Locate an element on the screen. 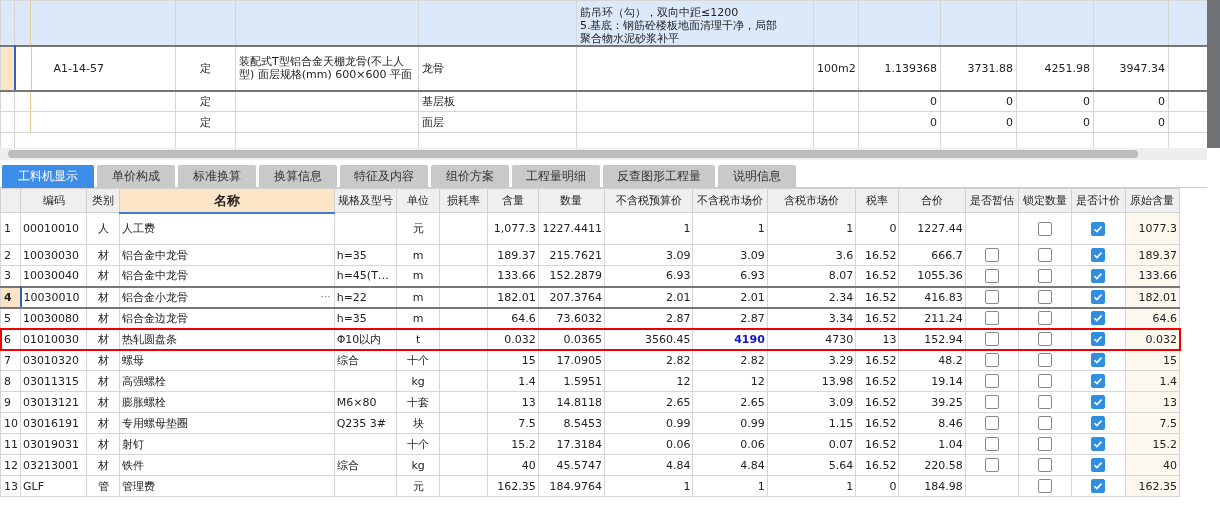  table-cell: 1.5951 is located at coordinates (571, 381).